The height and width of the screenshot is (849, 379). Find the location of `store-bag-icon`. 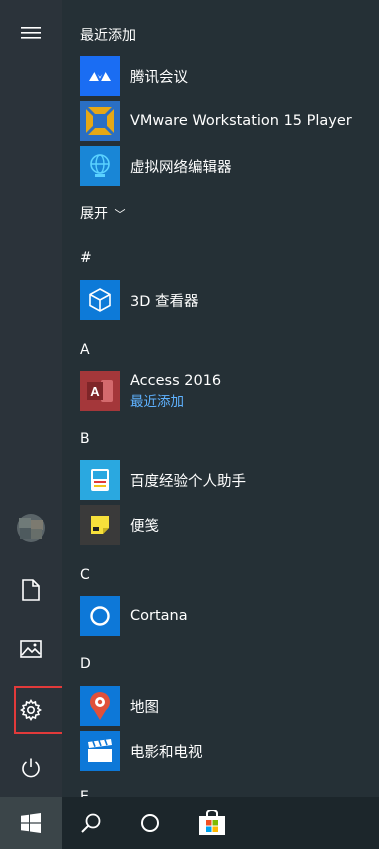

store-bag-icon is located at coordinates (212, 822).